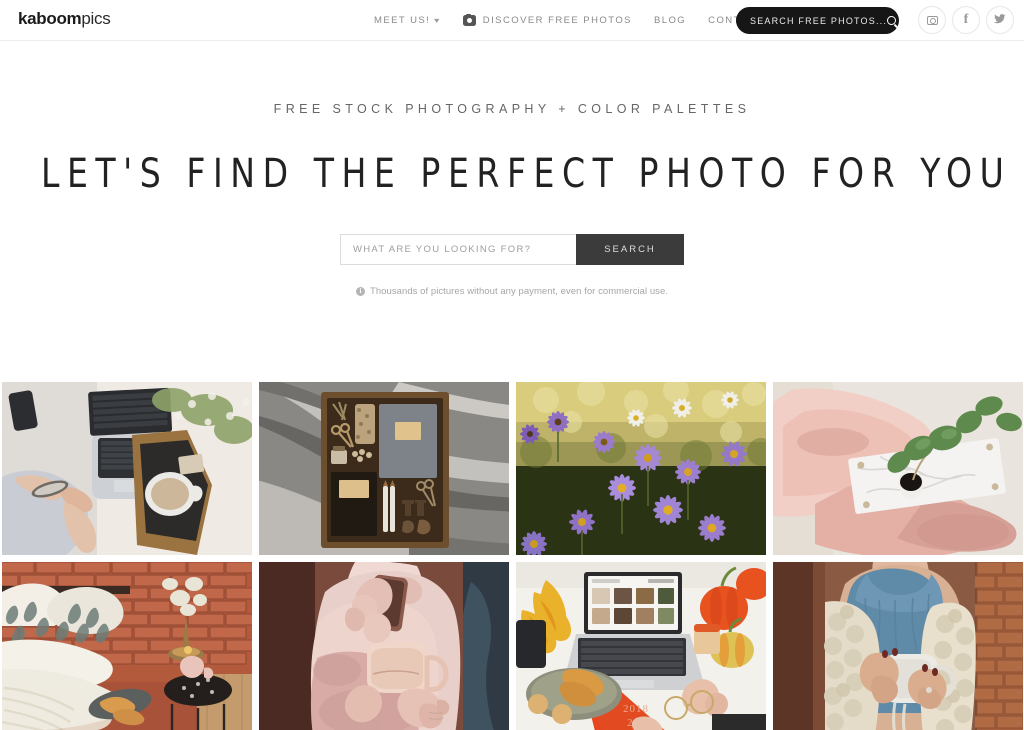 The height and width of the screenshot is (730, 1024). I want to click on photo-tile: 2018 2019, so click(640, 646).